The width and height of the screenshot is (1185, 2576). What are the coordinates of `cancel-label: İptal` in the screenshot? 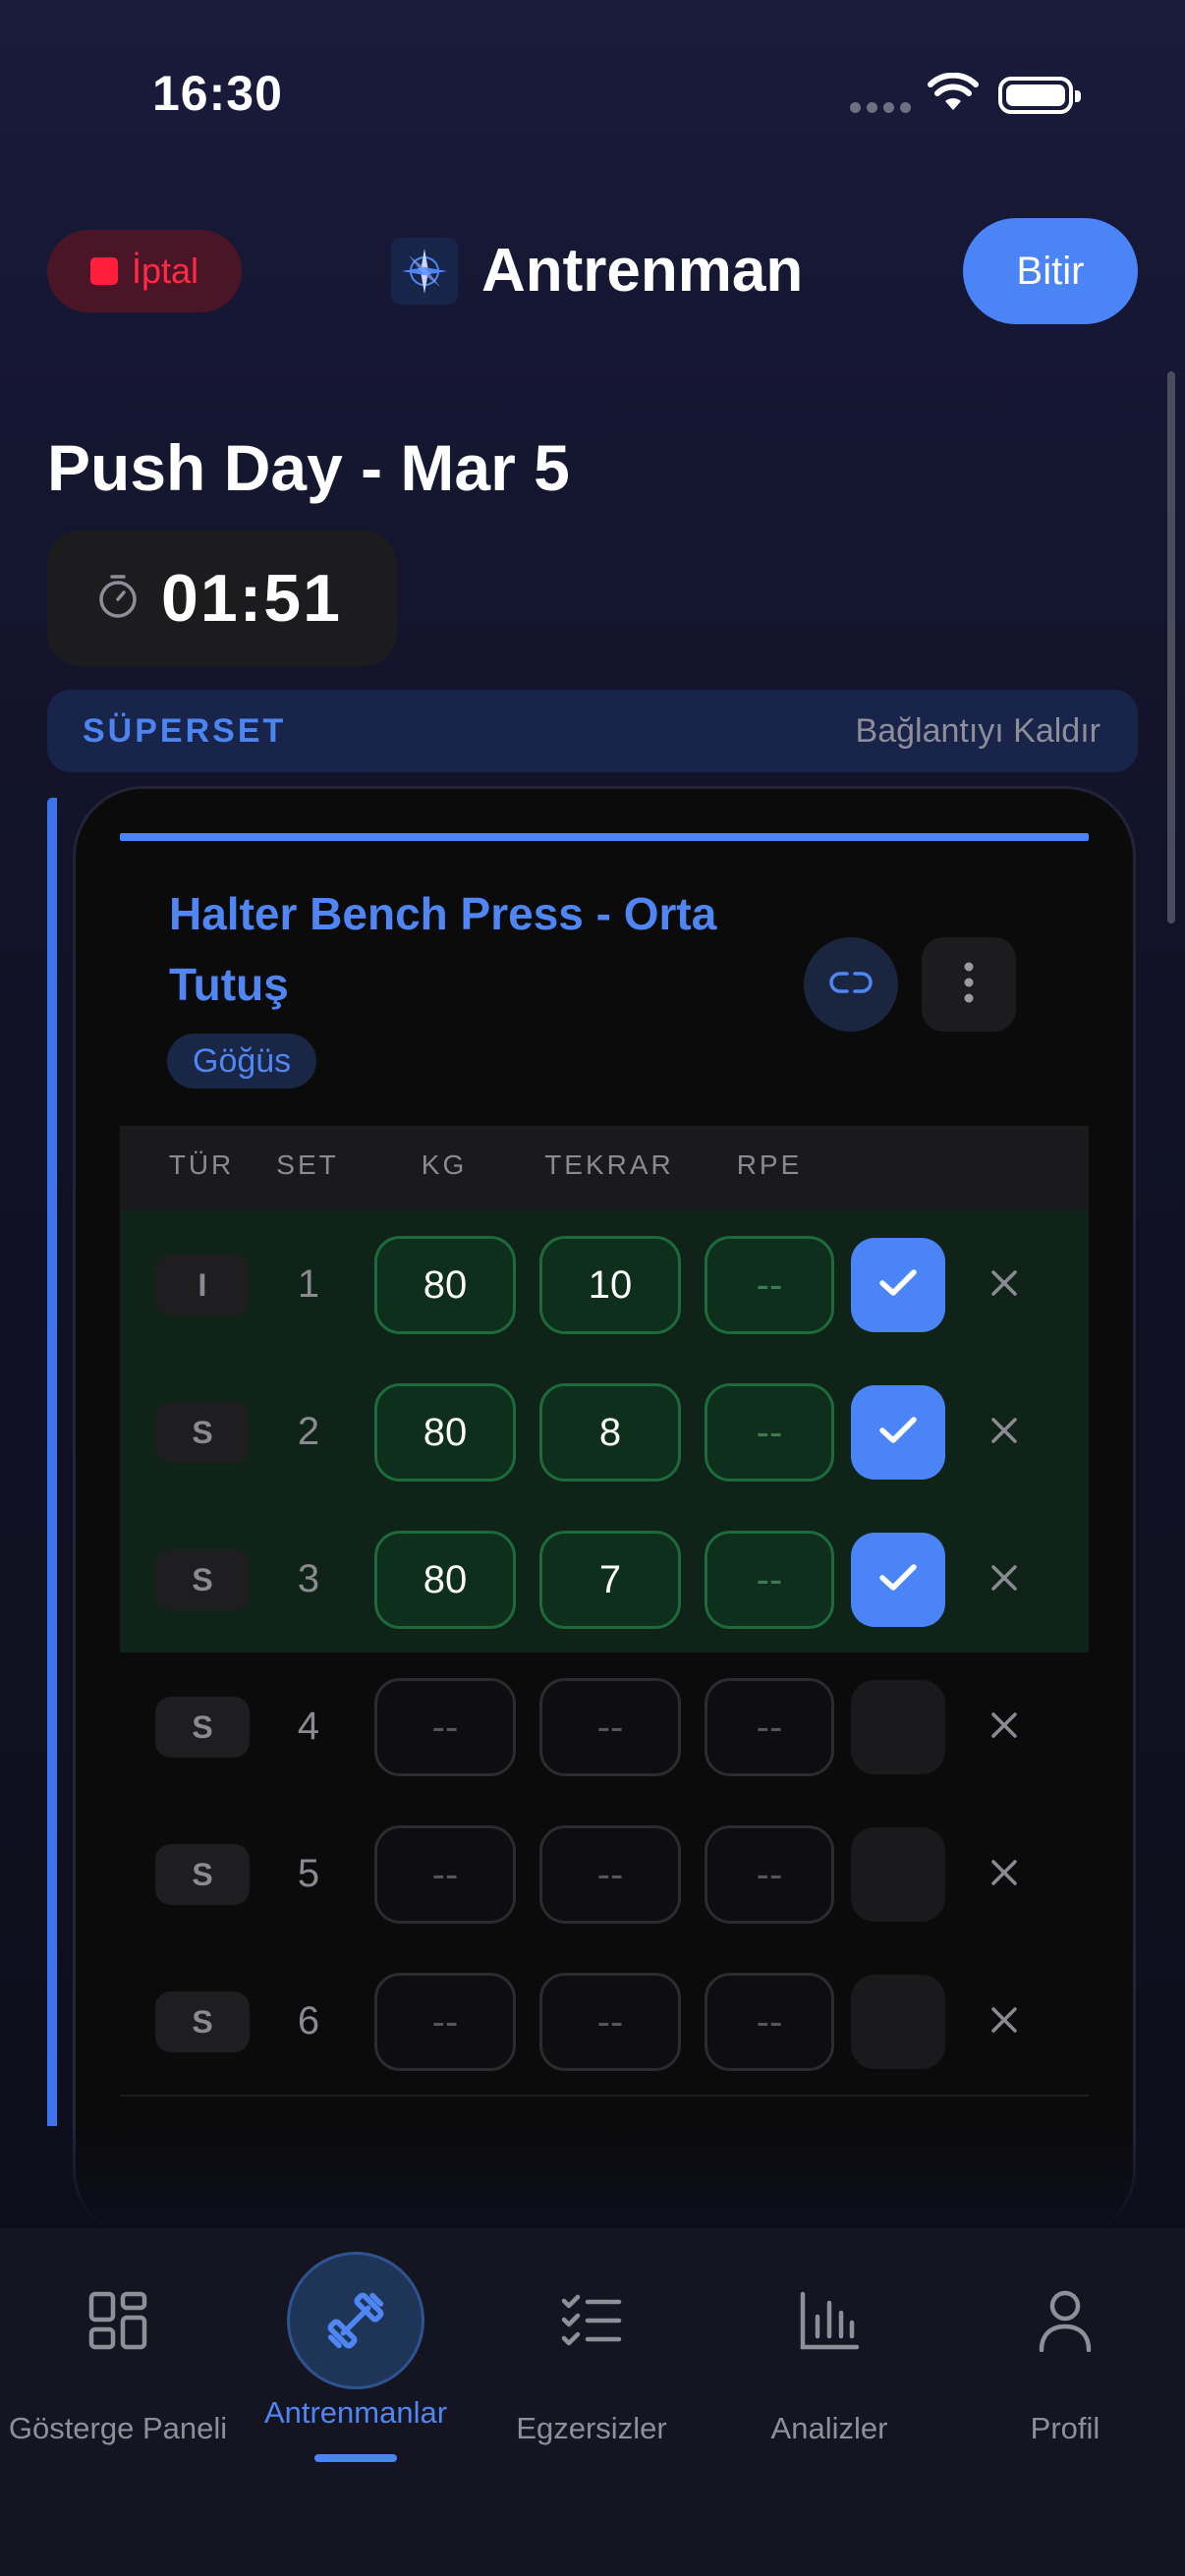 It's located at (165, 271).